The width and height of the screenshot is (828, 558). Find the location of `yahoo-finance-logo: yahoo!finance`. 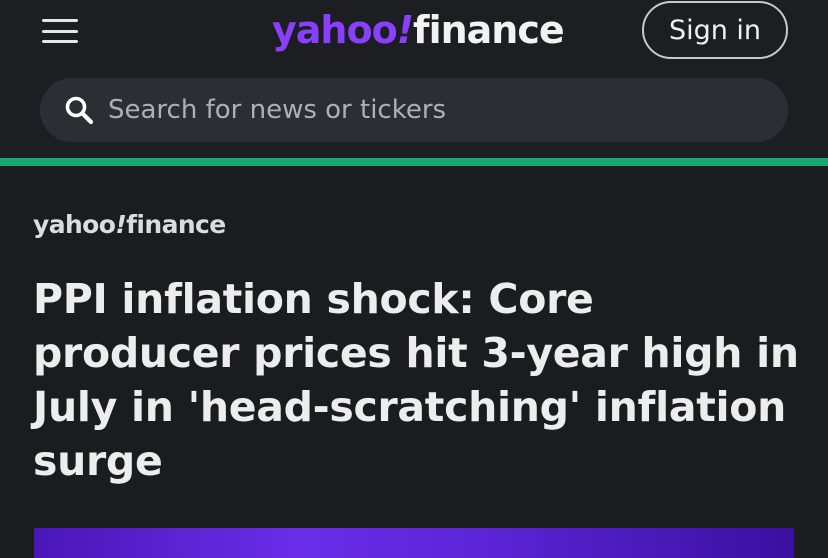

yahoo-finance-logo: yahoo!finance is located at coordinates (418, 30).